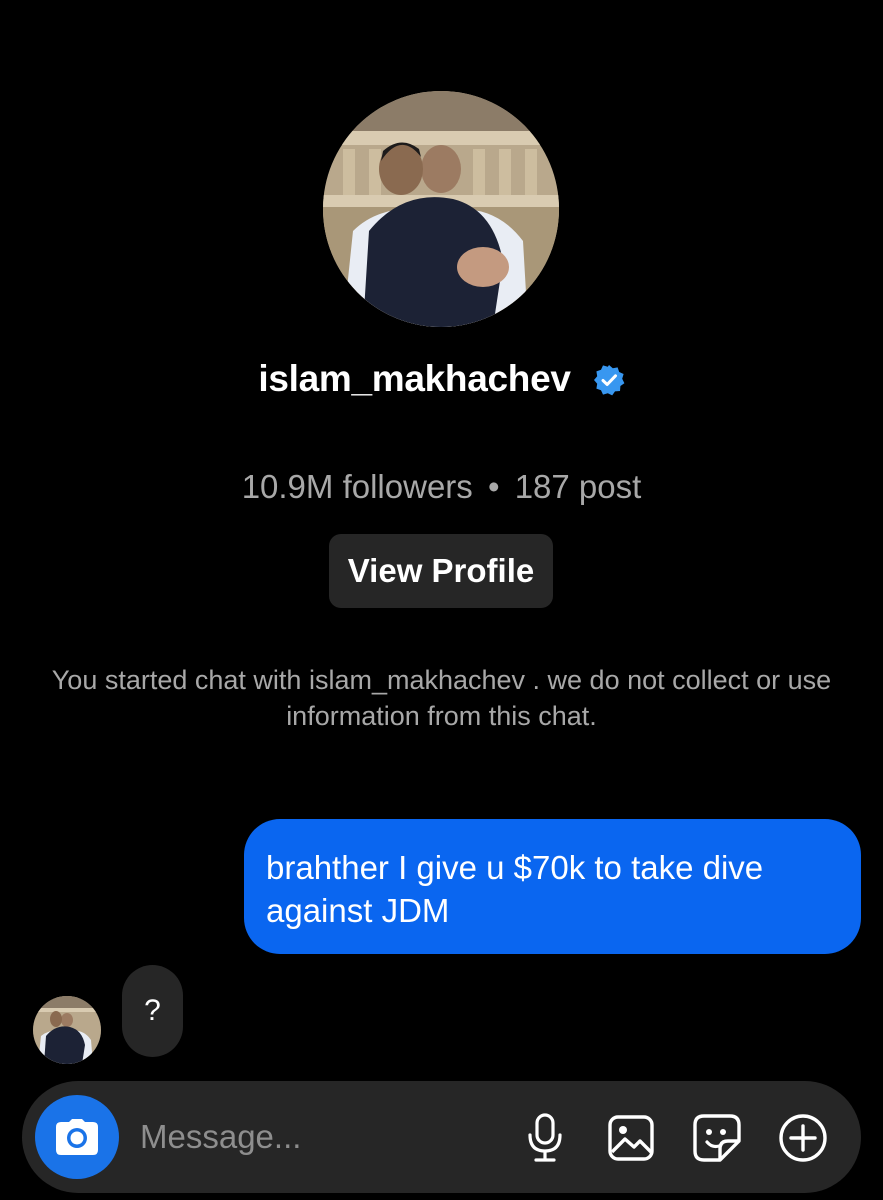 The image size is (883, 1200). Describe the element at coordinates (609, 380) in the screenshot. I see `verified-badge-icon` at that location.